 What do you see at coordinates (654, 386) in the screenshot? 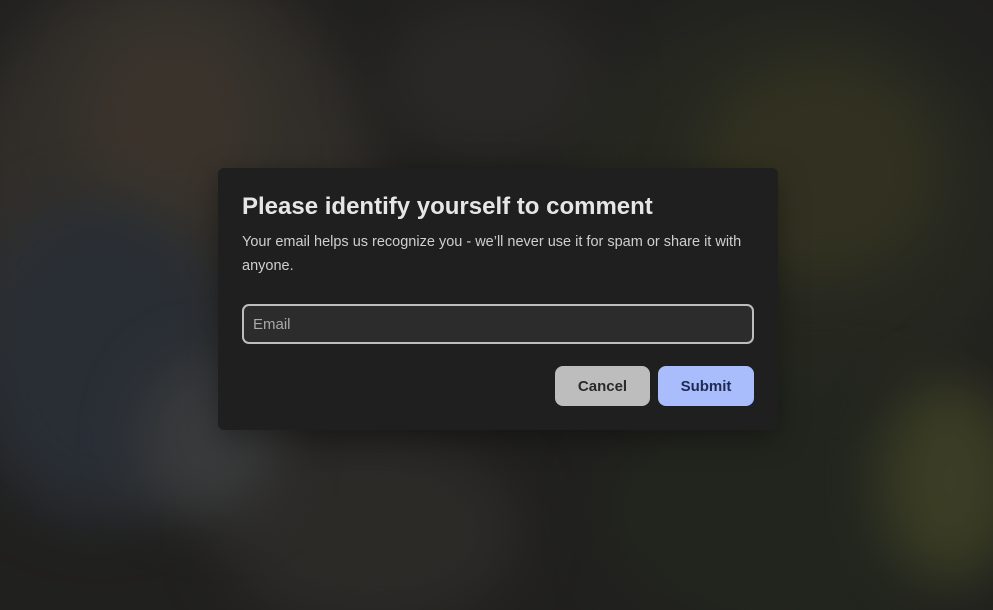
I see `dialog-actions: Cancel Submit` at bounding box center [654, 386].